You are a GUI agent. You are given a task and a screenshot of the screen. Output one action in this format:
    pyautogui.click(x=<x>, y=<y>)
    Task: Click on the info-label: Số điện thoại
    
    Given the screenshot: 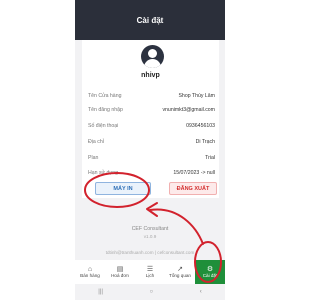 What is the action you would take?
    pyautogui.click(x=103, y=126)
    